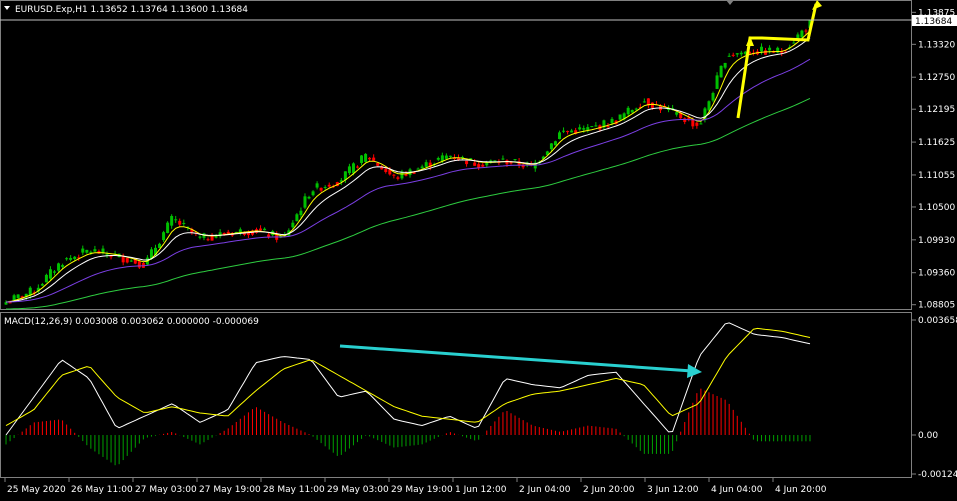 This screenshot has width=957, height=501. What do you see at coordinates (936, 306) in the screenshot?
I see `price-tick-label: 1.08805` at bounding box center [936, 306].